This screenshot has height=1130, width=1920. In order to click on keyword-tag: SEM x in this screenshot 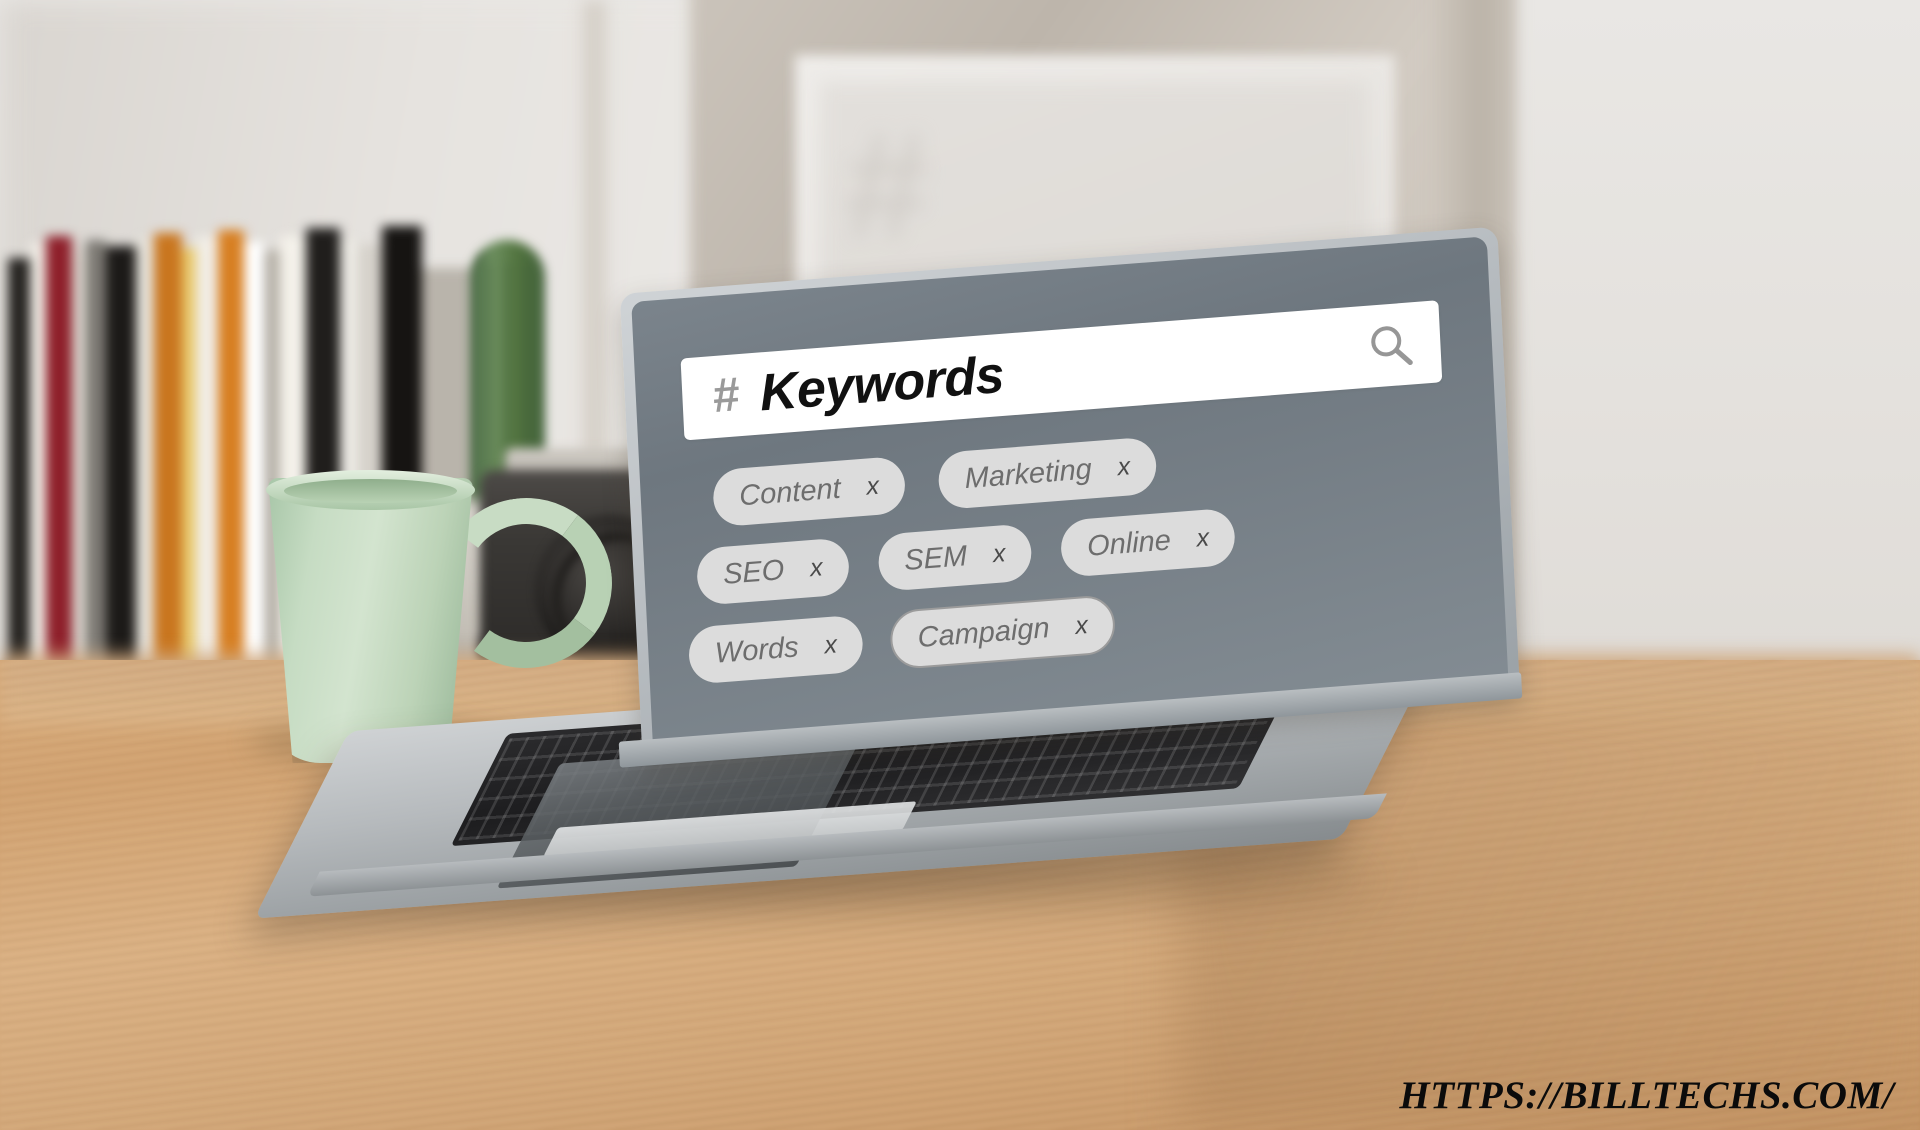, I will do `click(955, 557)`.